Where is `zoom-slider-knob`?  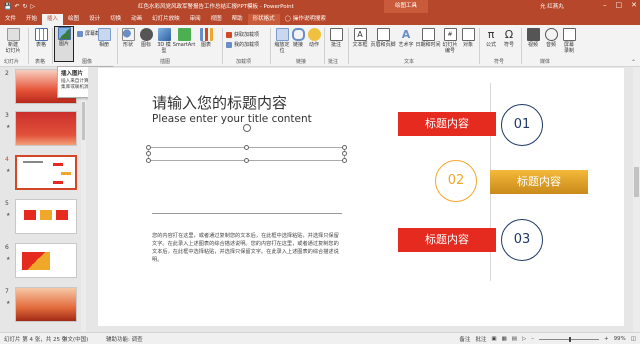
zoom-slider-knob is located at coordinates (569, 339).